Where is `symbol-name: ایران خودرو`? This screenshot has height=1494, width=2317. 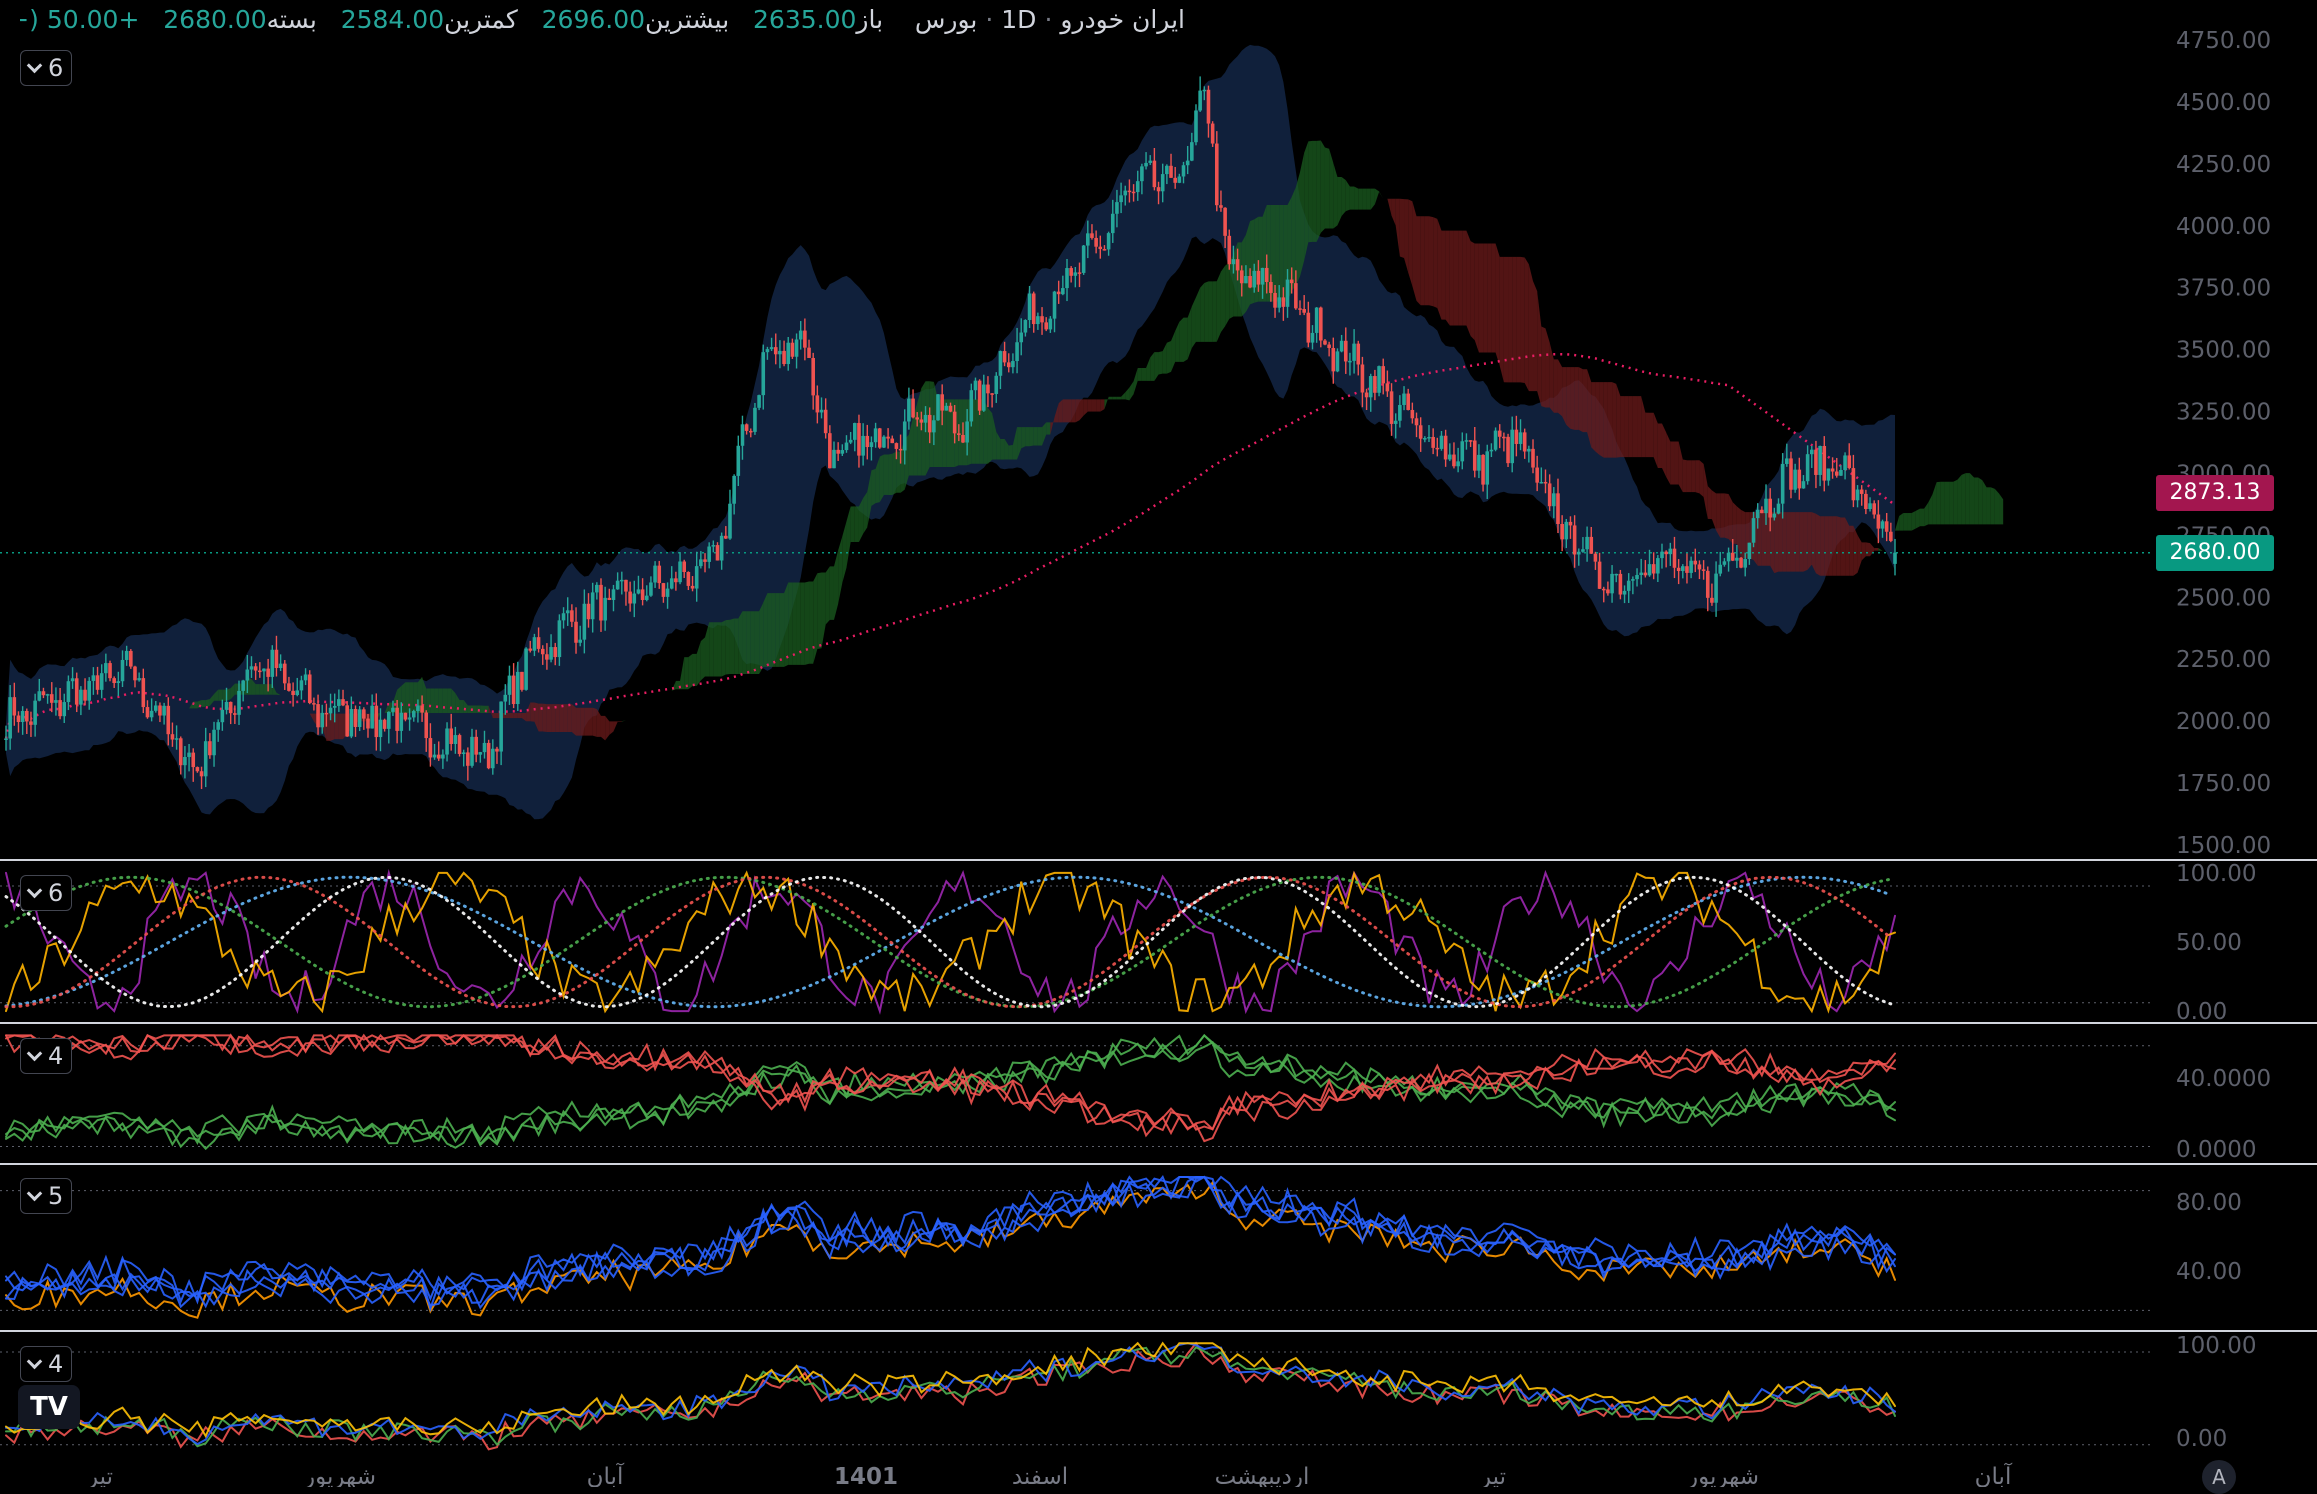
symbol-name: ایران خودرو is located at coordinates (1122, 19).